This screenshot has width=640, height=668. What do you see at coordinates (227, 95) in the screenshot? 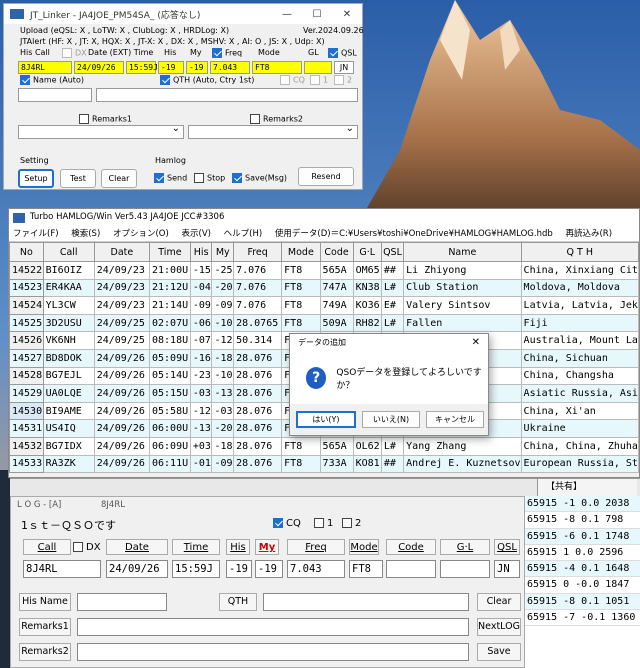
I see `qth-input` at bounding box center [227, 95].